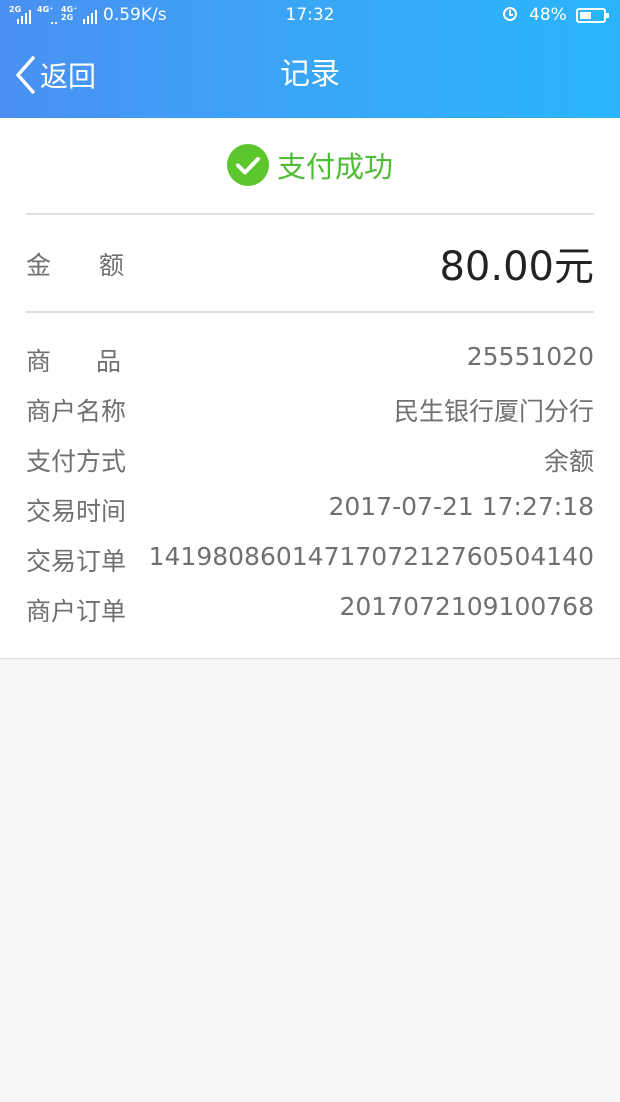 Image resolution: width=620 pixels, height=1102 pixels. Describe the element at coordinates (247, 165) in the screenshot. I see `check-circle-icon` at that location.